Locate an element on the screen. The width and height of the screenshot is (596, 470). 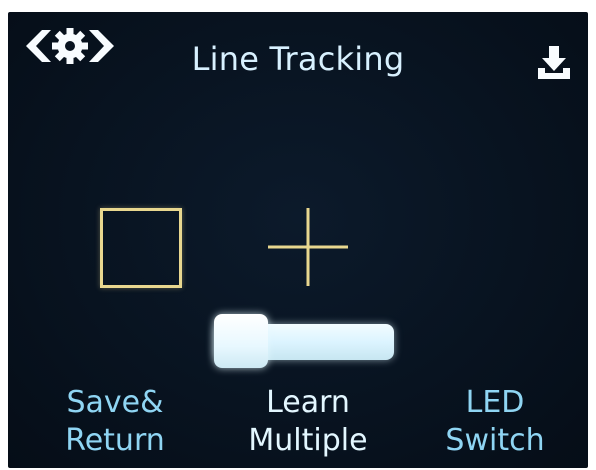
mode-slider is located at coordinates (304, 340).